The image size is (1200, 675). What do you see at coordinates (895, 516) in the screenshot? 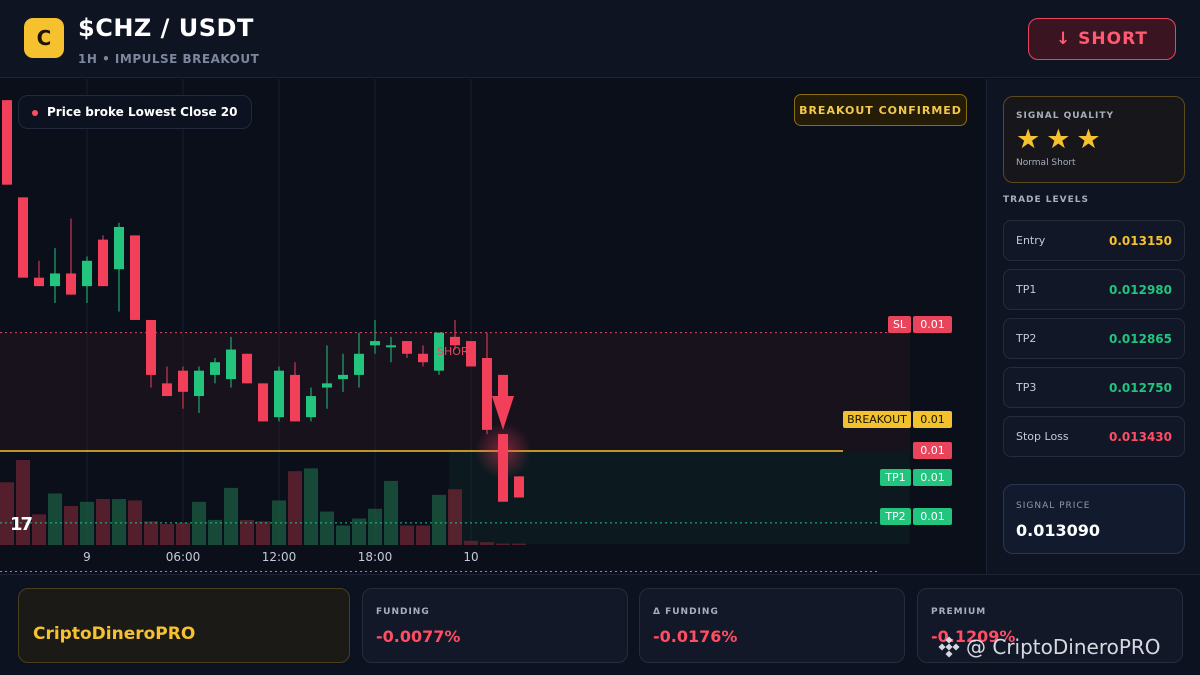
I see `tp2-line-label: TP2` at bounding box center [895, 516].